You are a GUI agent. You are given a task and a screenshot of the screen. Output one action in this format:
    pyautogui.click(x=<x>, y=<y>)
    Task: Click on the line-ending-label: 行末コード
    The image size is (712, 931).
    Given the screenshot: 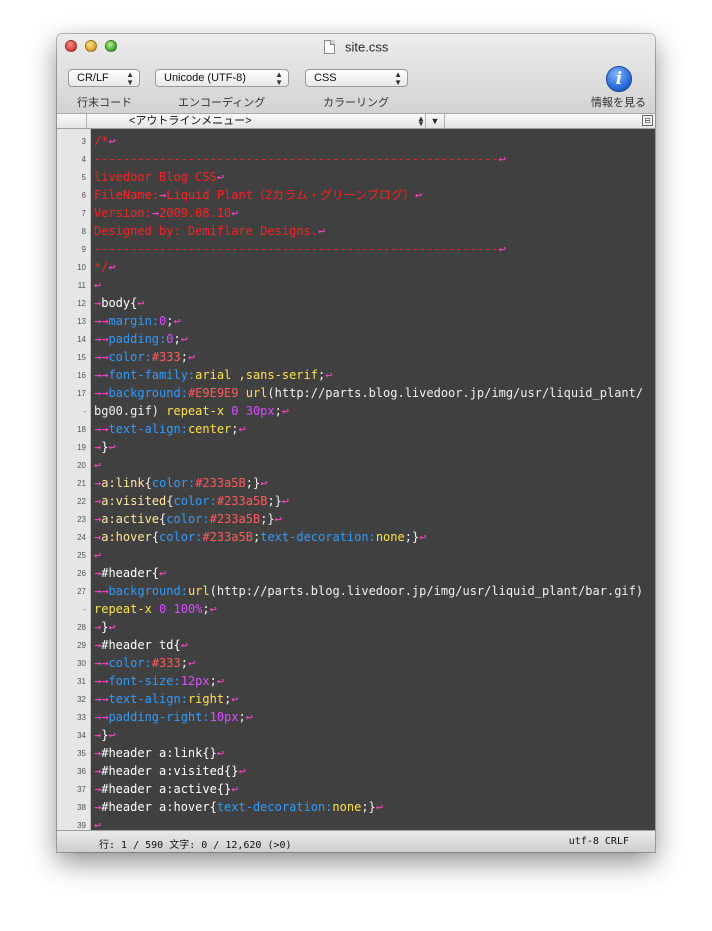 What is the action you would take?
    pyautogui.click(x=104, y=103)
    